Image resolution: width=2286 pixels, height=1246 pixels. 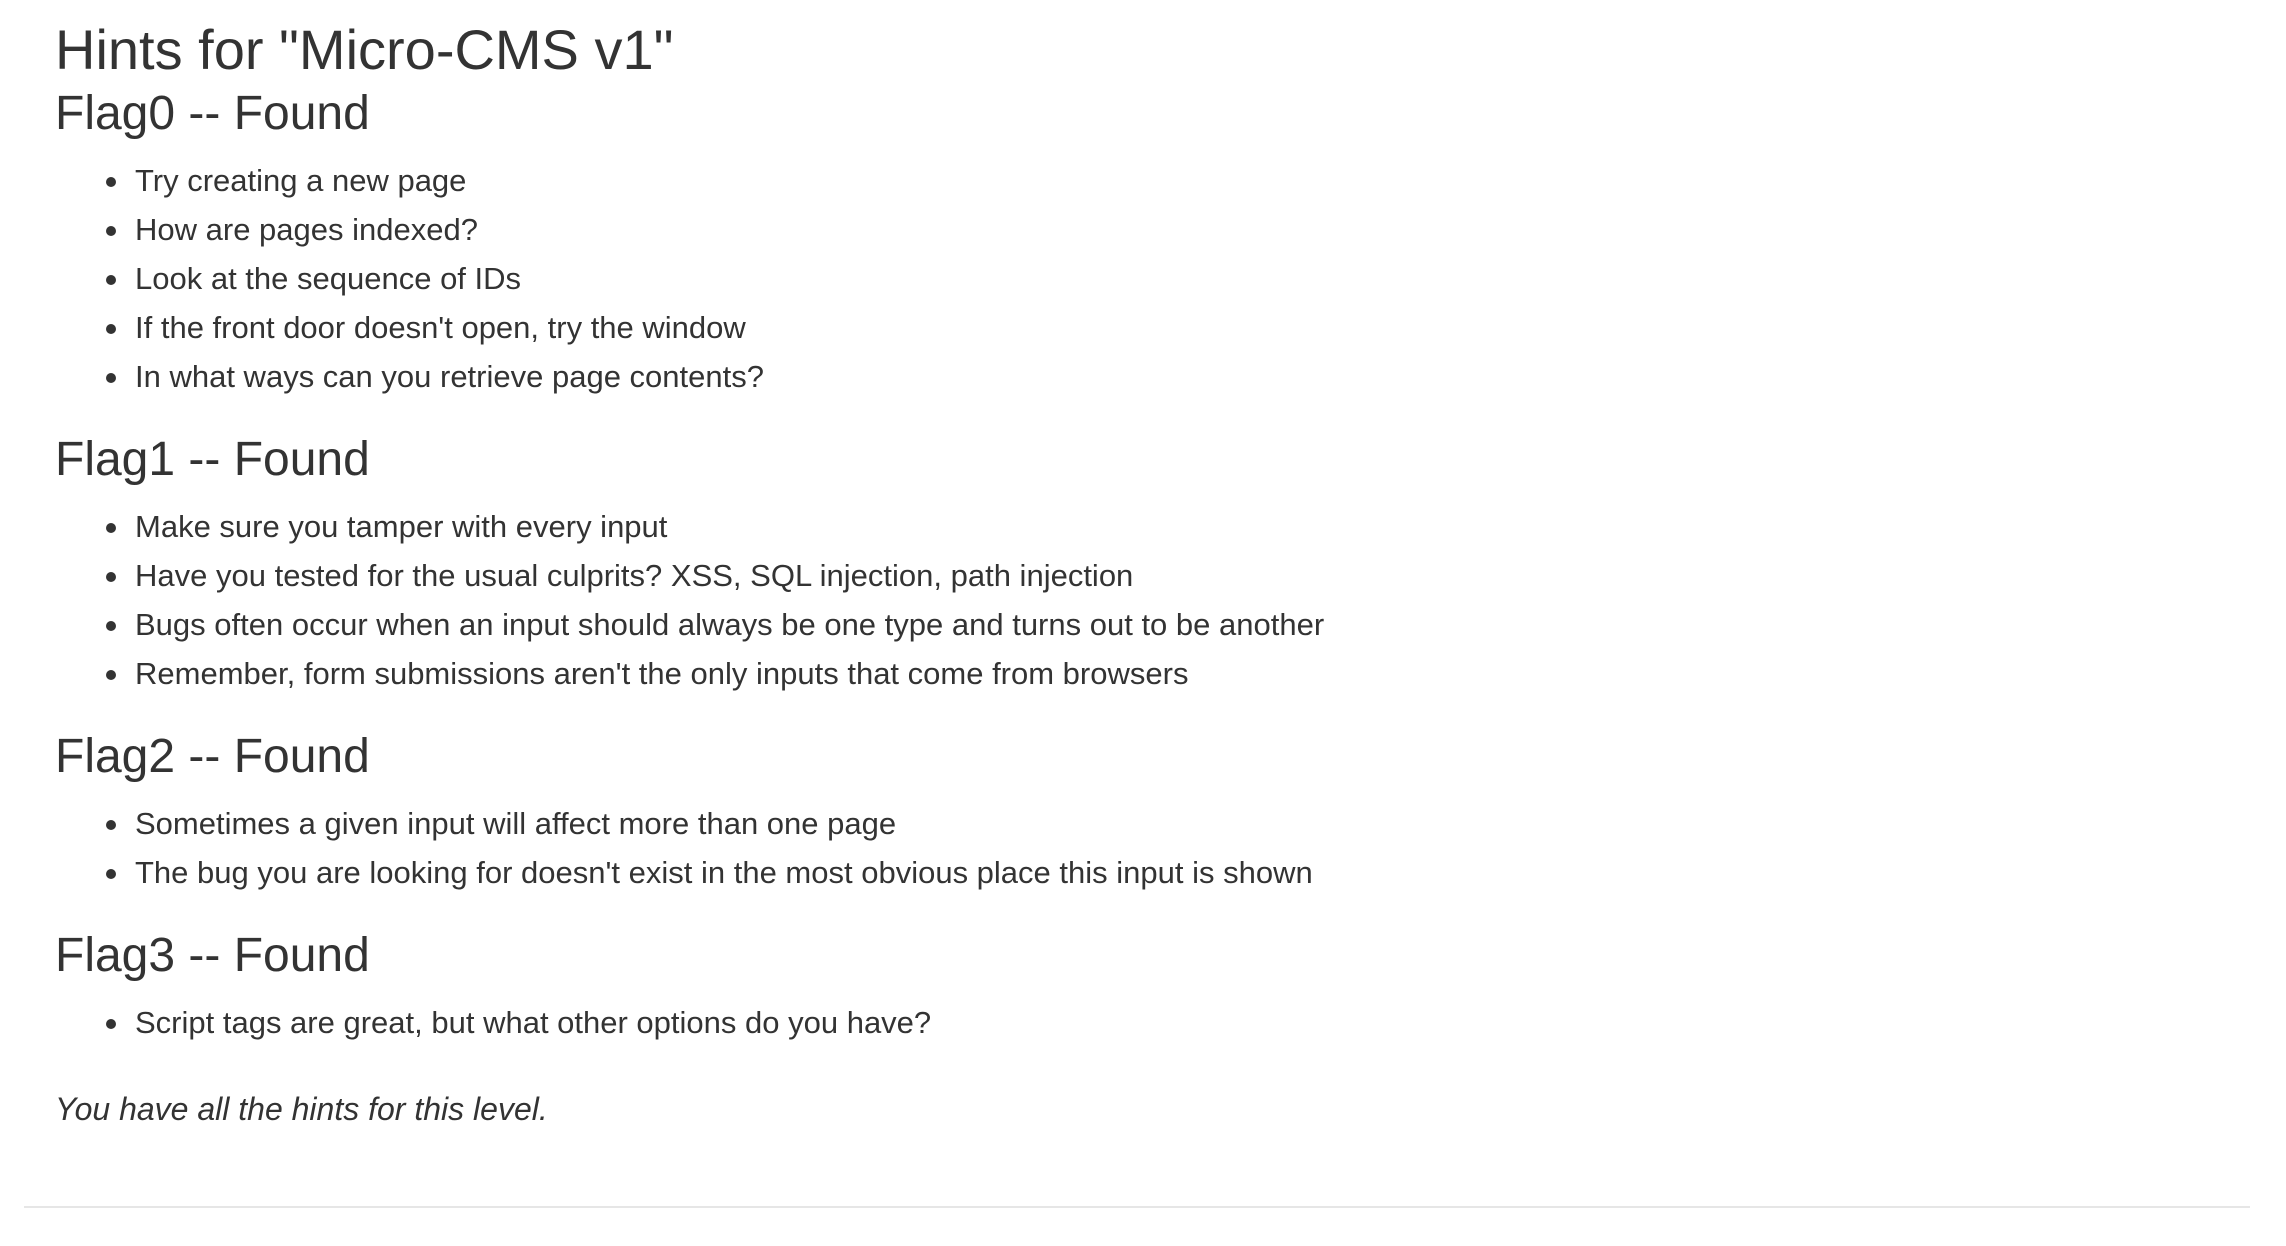 What do you see at coordinates (1155, 526) in the screenshot?
I see `hint-item: Make sure you tamper with every input` at bounding box center [1155, 526].